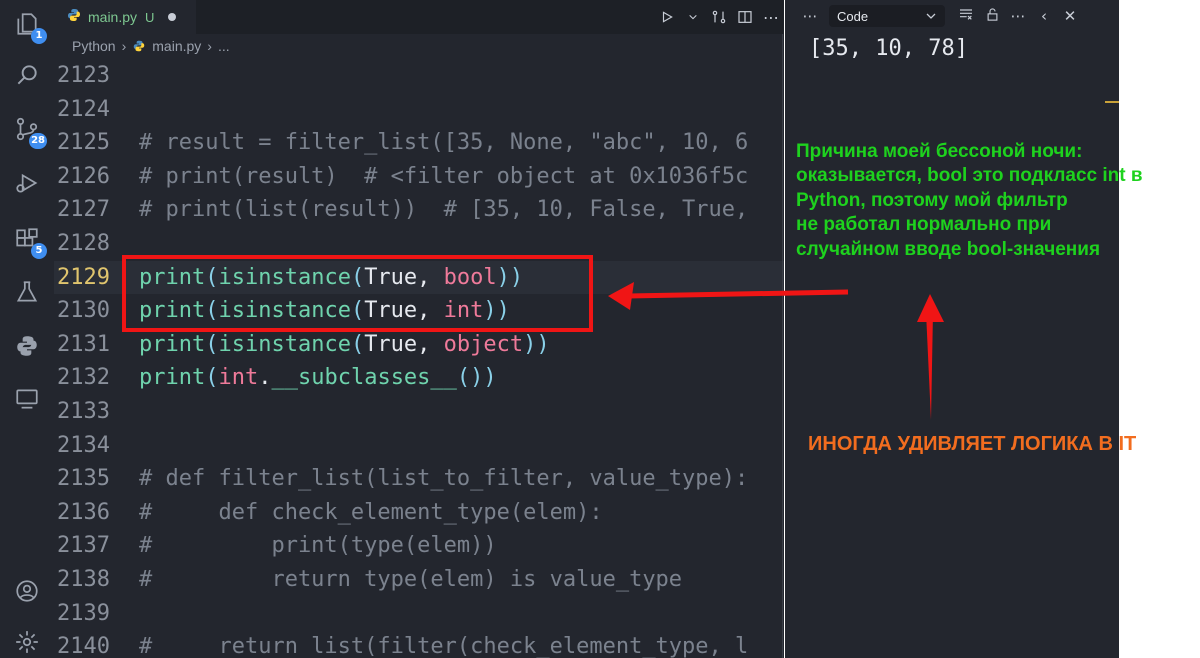 The image size is (1200, 658). What do you see at coordinates (966, 16) in the screenshot?
I see `clear-output-icon` at bounding box center [966, 16].